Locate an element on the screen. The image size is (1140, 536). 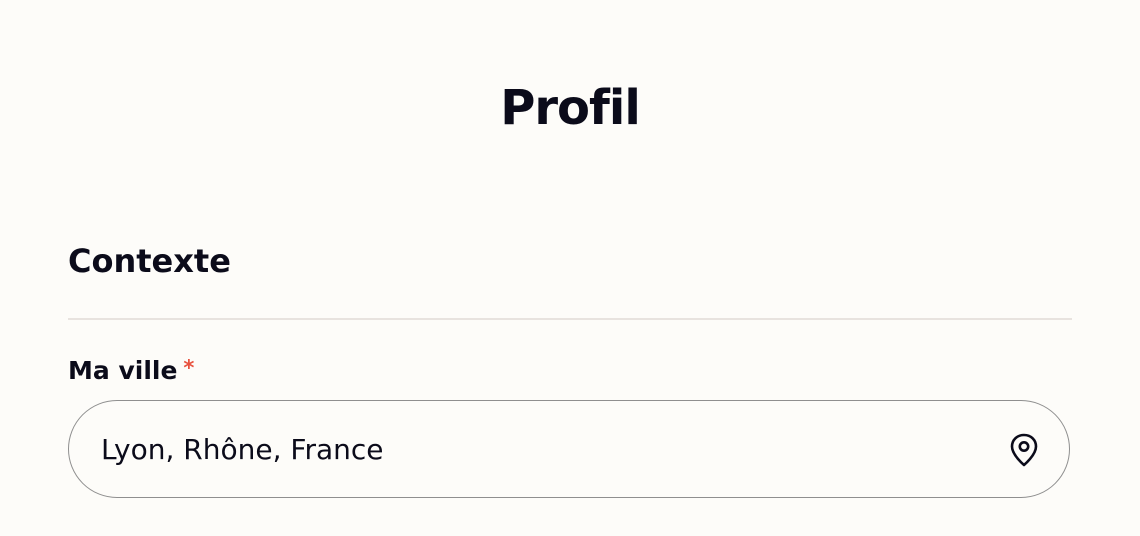
city-field-label-text: Ma ville is located at coordinates (123, 370).